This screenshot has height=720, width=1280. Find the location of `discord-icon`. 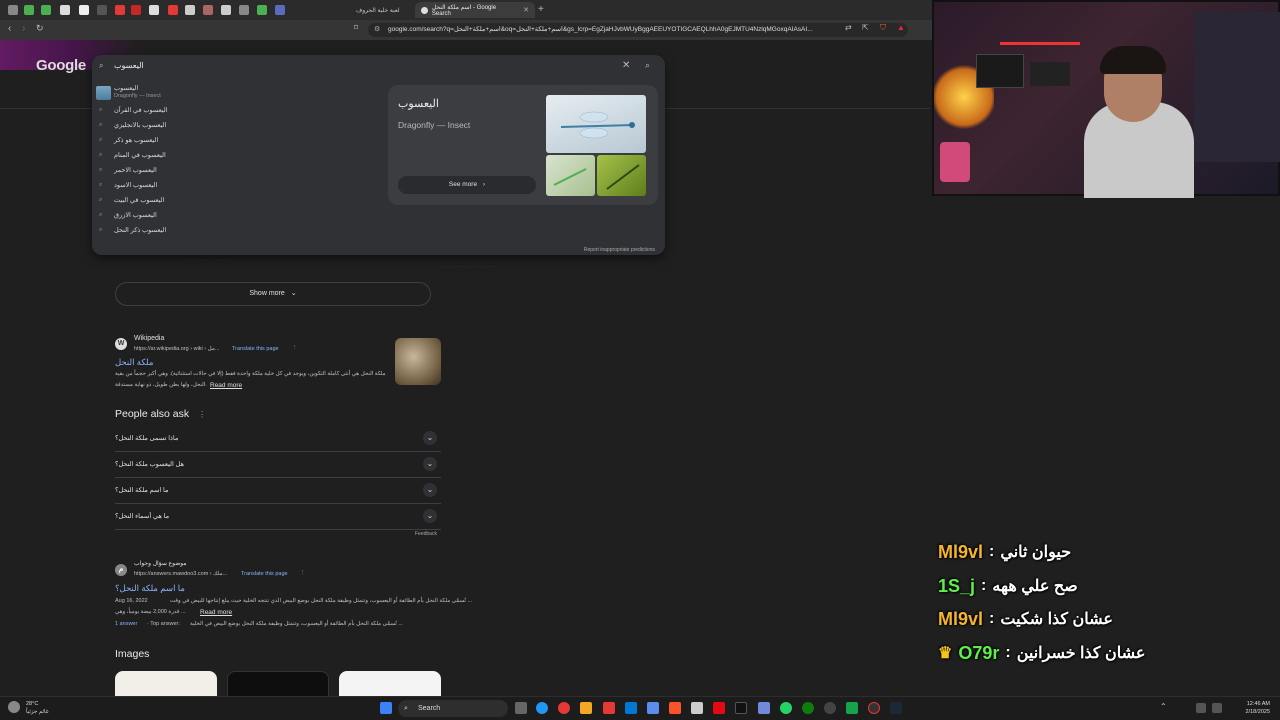

discord-icon is located at coordinates (764, 708).